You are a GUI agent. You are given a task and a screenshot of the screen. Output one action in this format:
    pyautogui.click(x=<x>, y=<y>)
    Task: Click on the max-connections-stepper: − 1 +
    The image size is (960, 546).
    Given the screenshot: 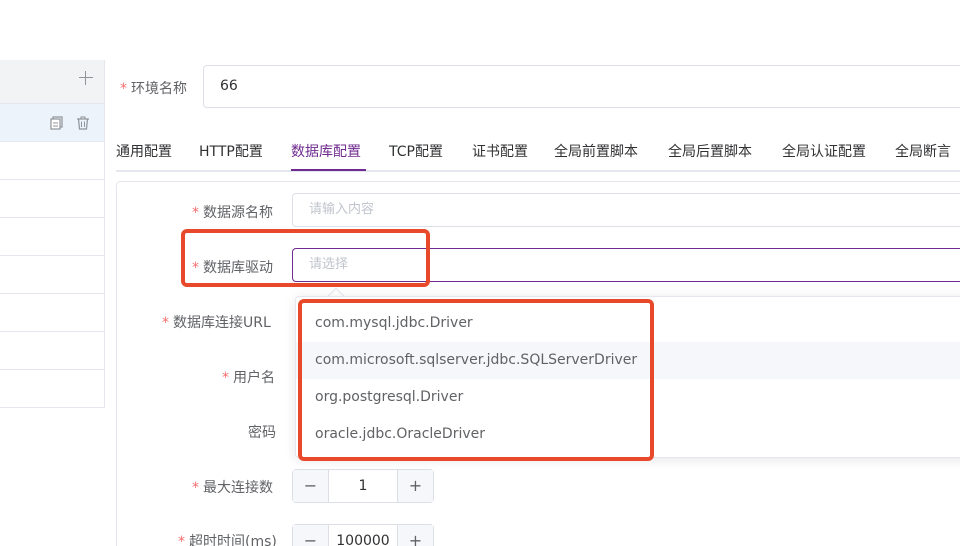 What is the action you would take?
    pyautogui.click(x=363, y=486)
    